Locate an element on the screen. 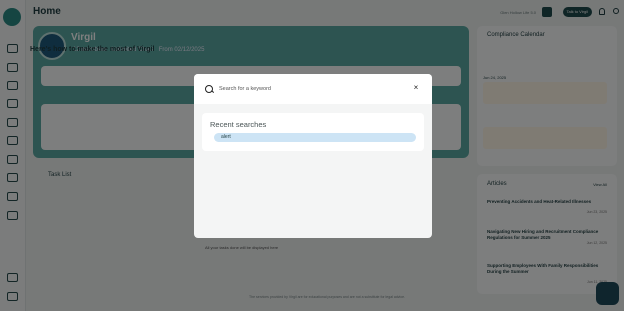  search-input is located at coordinates (309, 89).